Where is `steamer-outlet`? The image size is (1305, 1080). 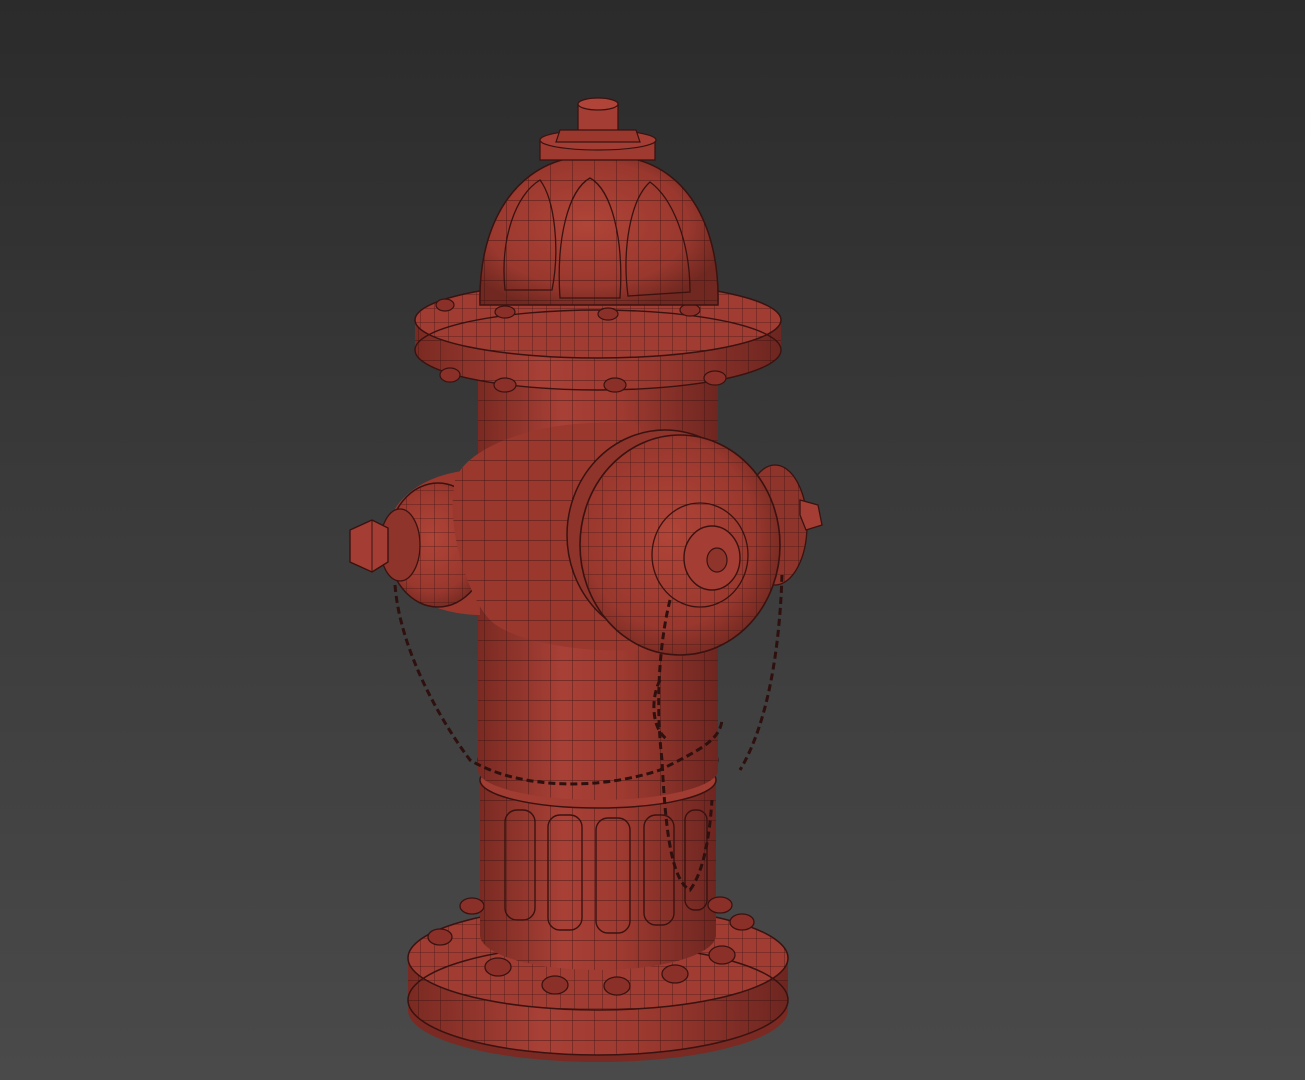
steamer-outlet is located at coordinates (616, 539).